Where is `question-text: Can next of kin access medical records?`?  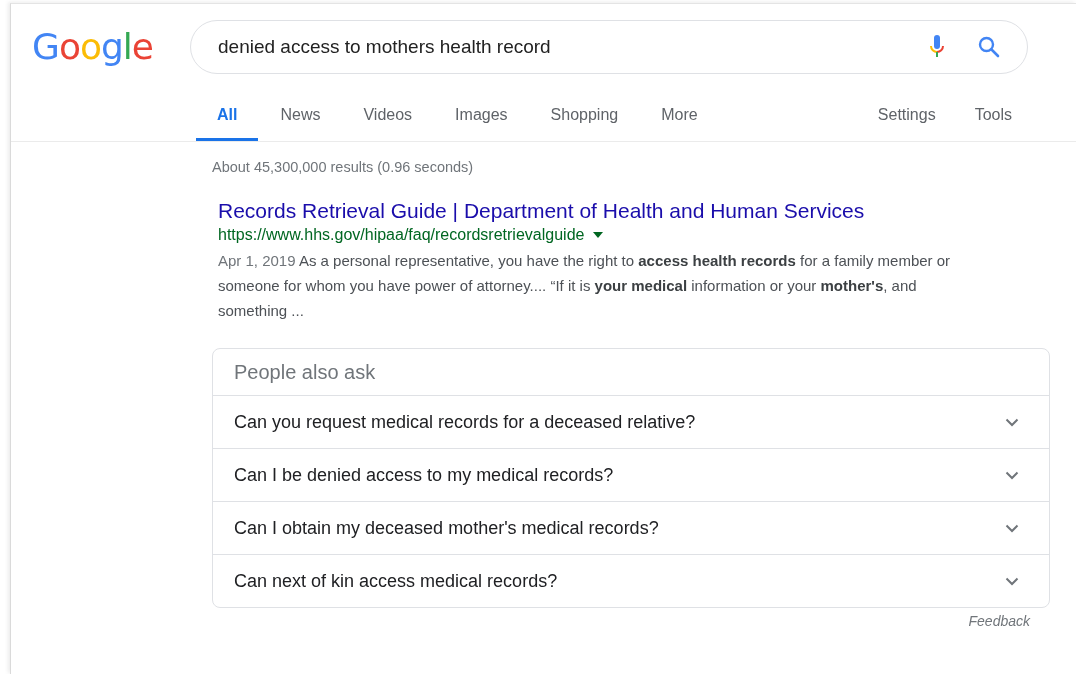 question-text: Can next of kin access medical records? is located at coordinates (396, 581).